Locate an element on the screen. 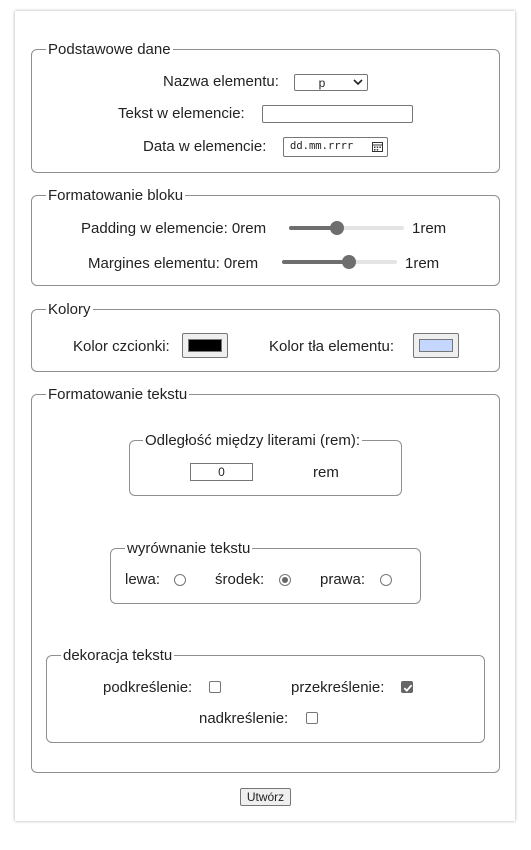 The image size is (531, 850). element-text-input is located at coordinates (337, 114).